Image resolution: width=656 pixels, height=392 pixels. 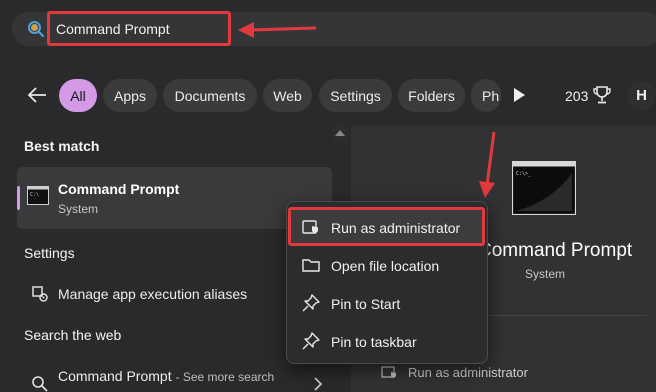 What do you see at coordinates (130, 95) in the screenshot?
I see `filter-chip-apps: Apps` at bounding box center [130, 95].